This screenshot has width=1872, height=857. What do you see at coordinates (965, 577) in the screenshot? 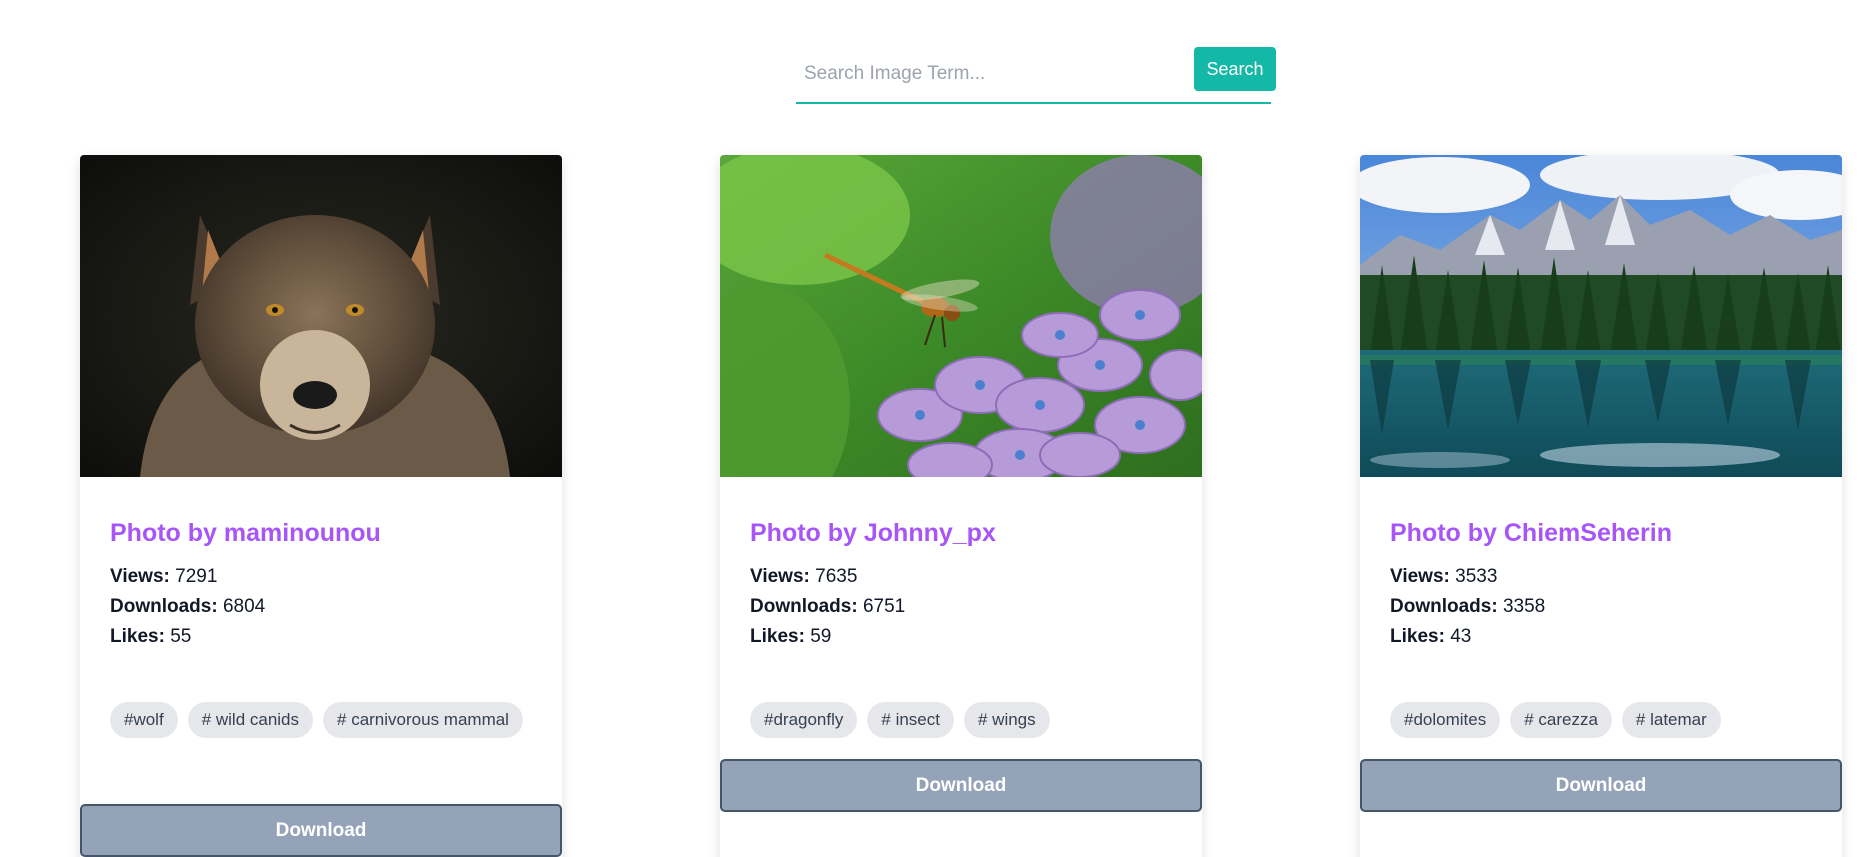
I see `views-stat: Views: 7635` at bounding box center [965, 577].